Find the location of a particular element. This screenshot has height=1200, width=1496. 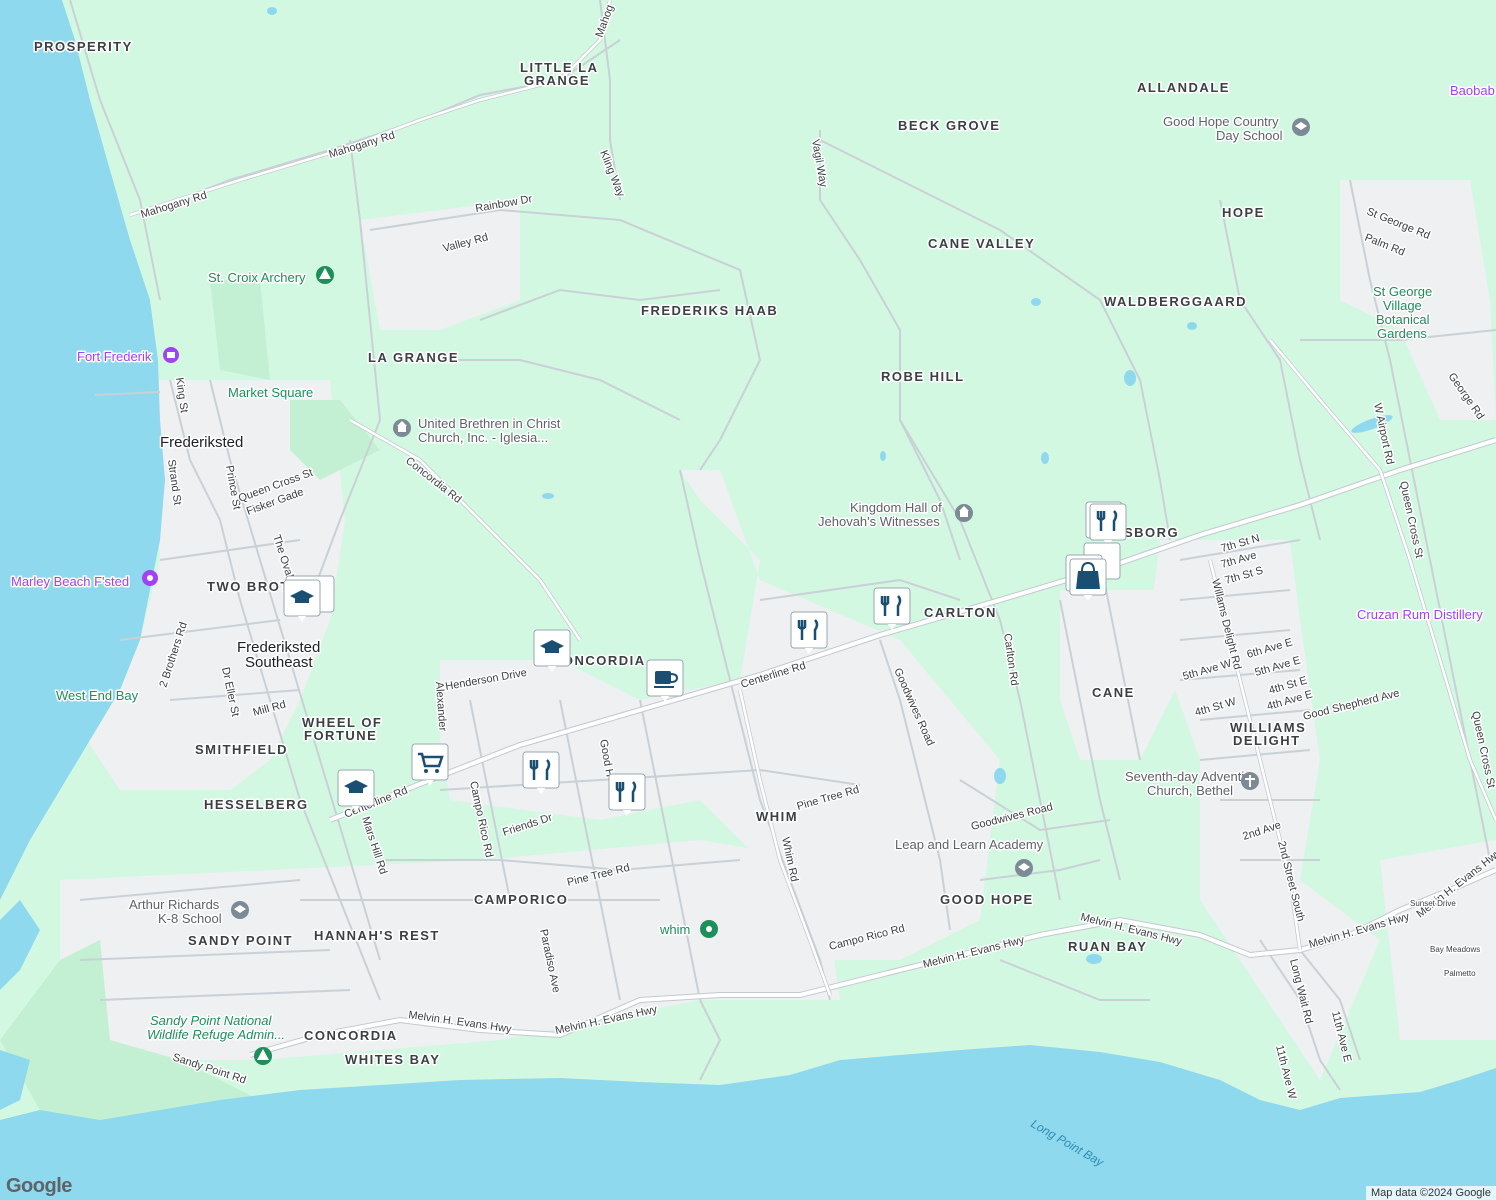

area-label-cane-valley: CANE VALLEY is located at coordinates (981, 243).